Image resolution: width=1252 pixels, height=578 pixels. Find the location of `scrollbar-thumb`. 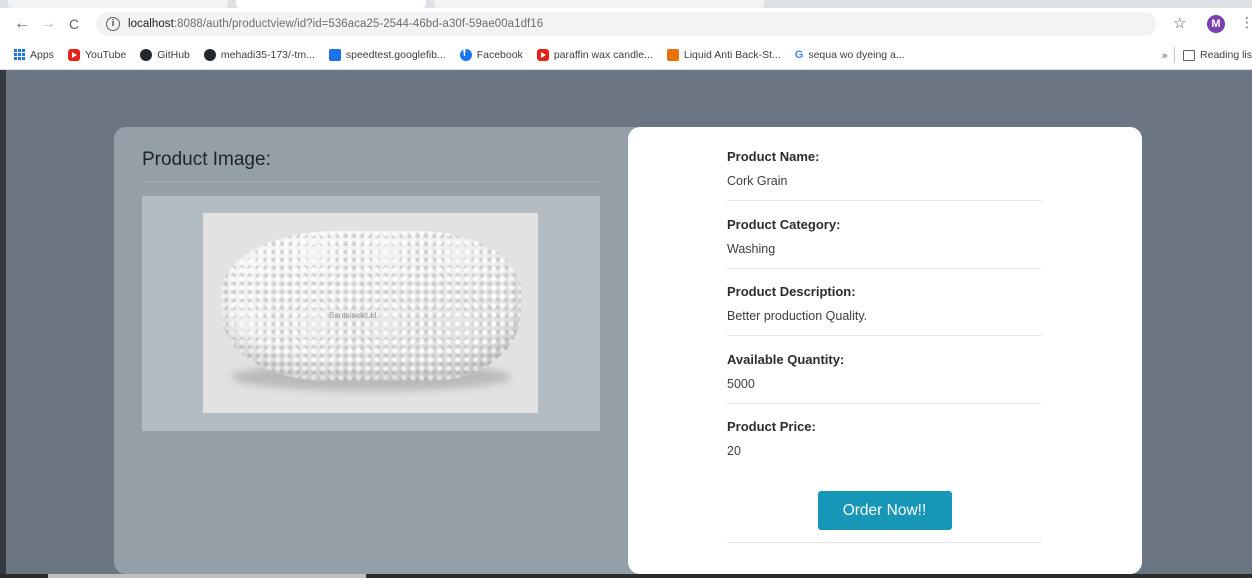

scrollbar-thumb is located at coordinates (207, 576).